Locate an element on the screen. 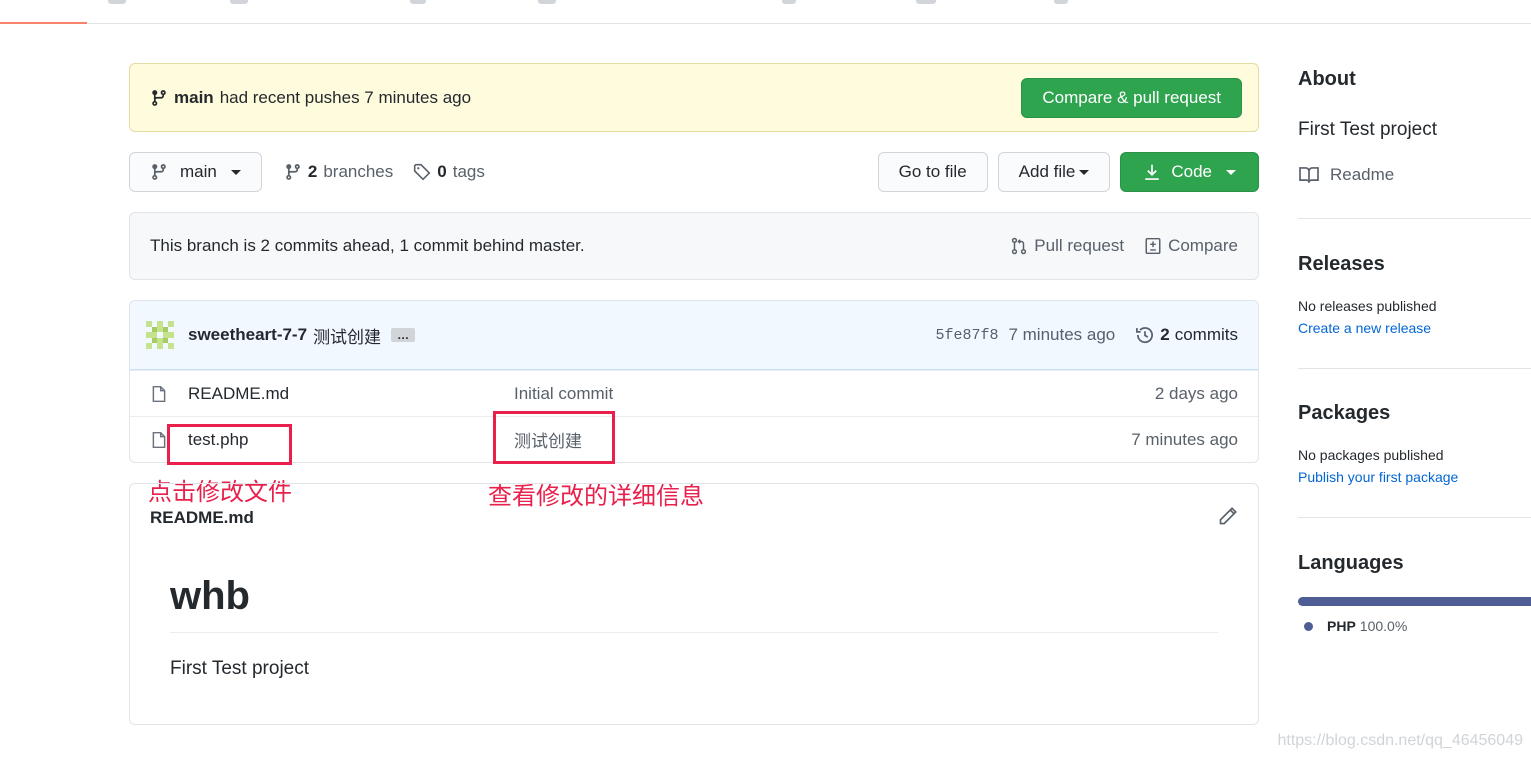  history-icon is located at coordinates (1145, 335).